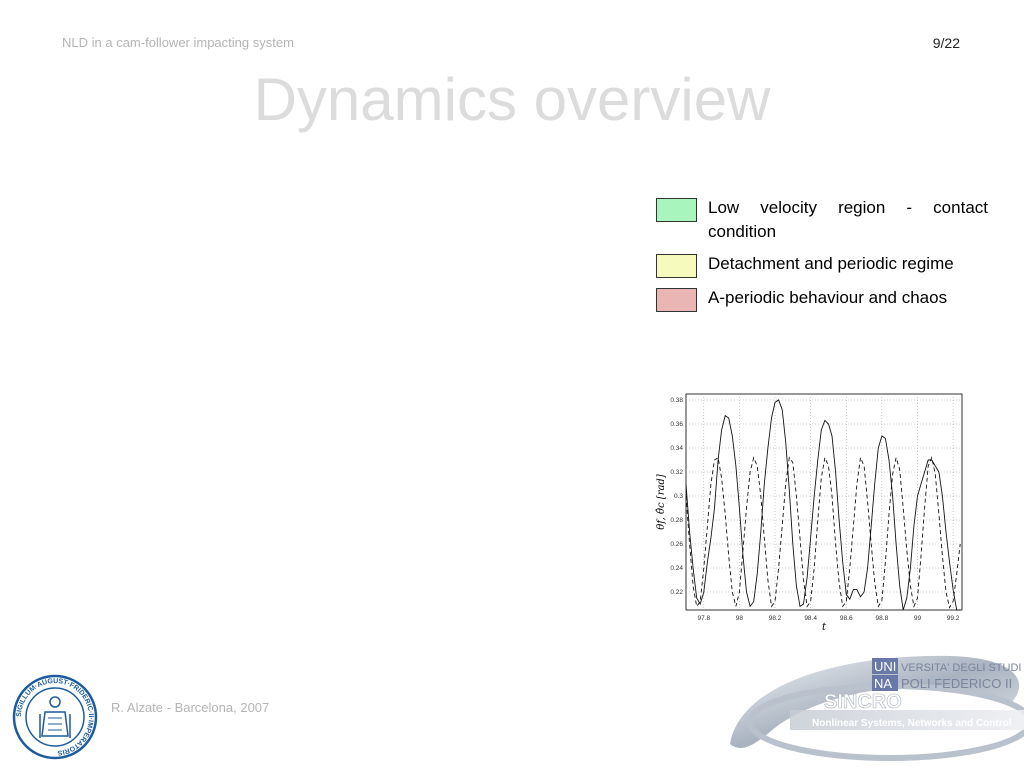  What do you see at coordinates (831, 263) in the screenshot?
I see `legend-label: Detachment and periodic regime` at bounding box center [831, 263].